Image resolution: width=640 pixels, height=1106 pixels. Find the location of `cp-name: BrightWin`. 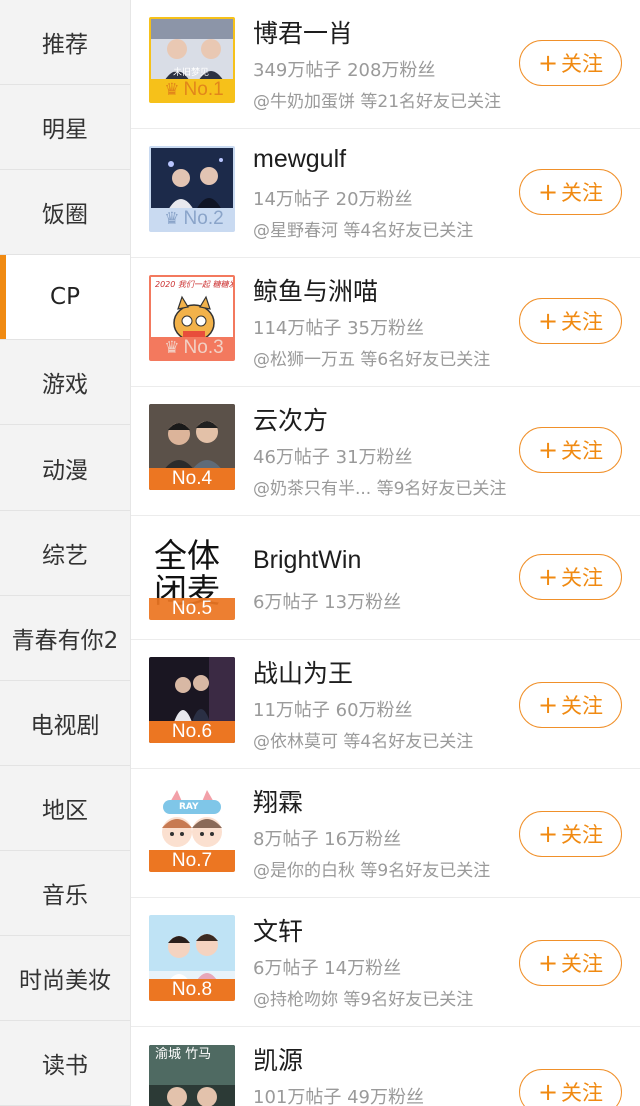

cp-name: BrightWin is located at coordinates (307, 560).